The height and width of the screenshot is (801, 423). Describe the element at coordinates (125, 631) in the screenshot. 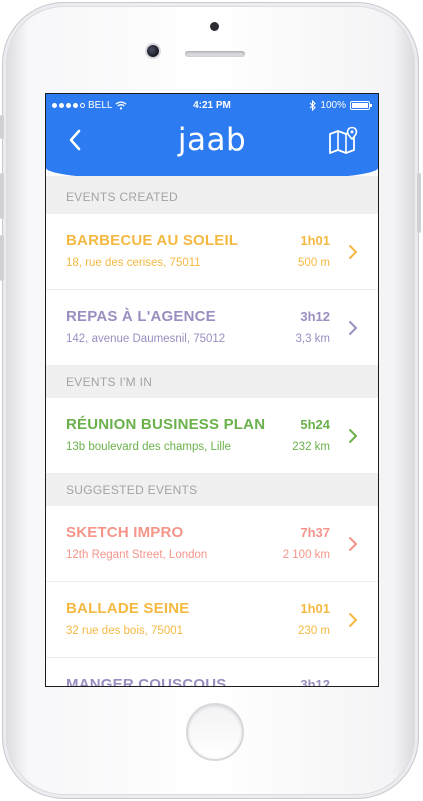

I see `event-address: 32 rue des bois, 75001` at that location.